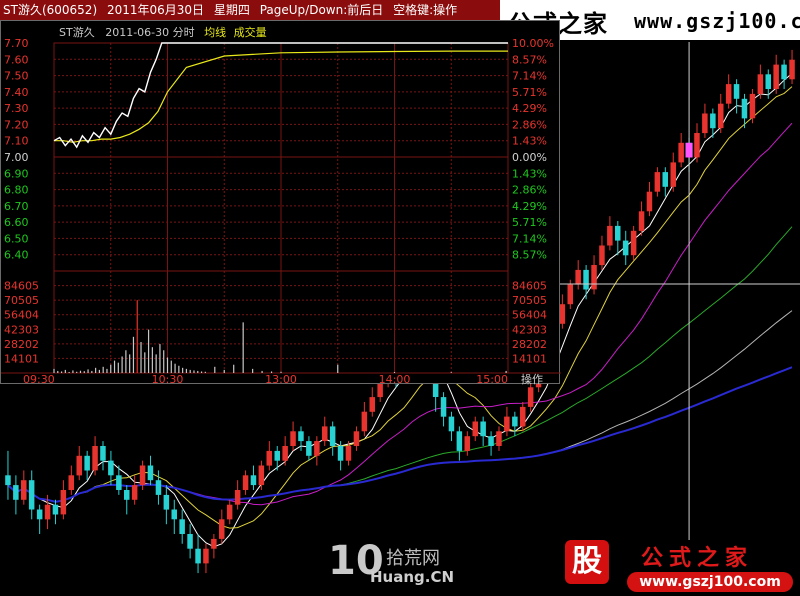  Describe the element at coordinates (529, 206) in the screenshot. I see `percent-tick-label: 4.29%` at that location.